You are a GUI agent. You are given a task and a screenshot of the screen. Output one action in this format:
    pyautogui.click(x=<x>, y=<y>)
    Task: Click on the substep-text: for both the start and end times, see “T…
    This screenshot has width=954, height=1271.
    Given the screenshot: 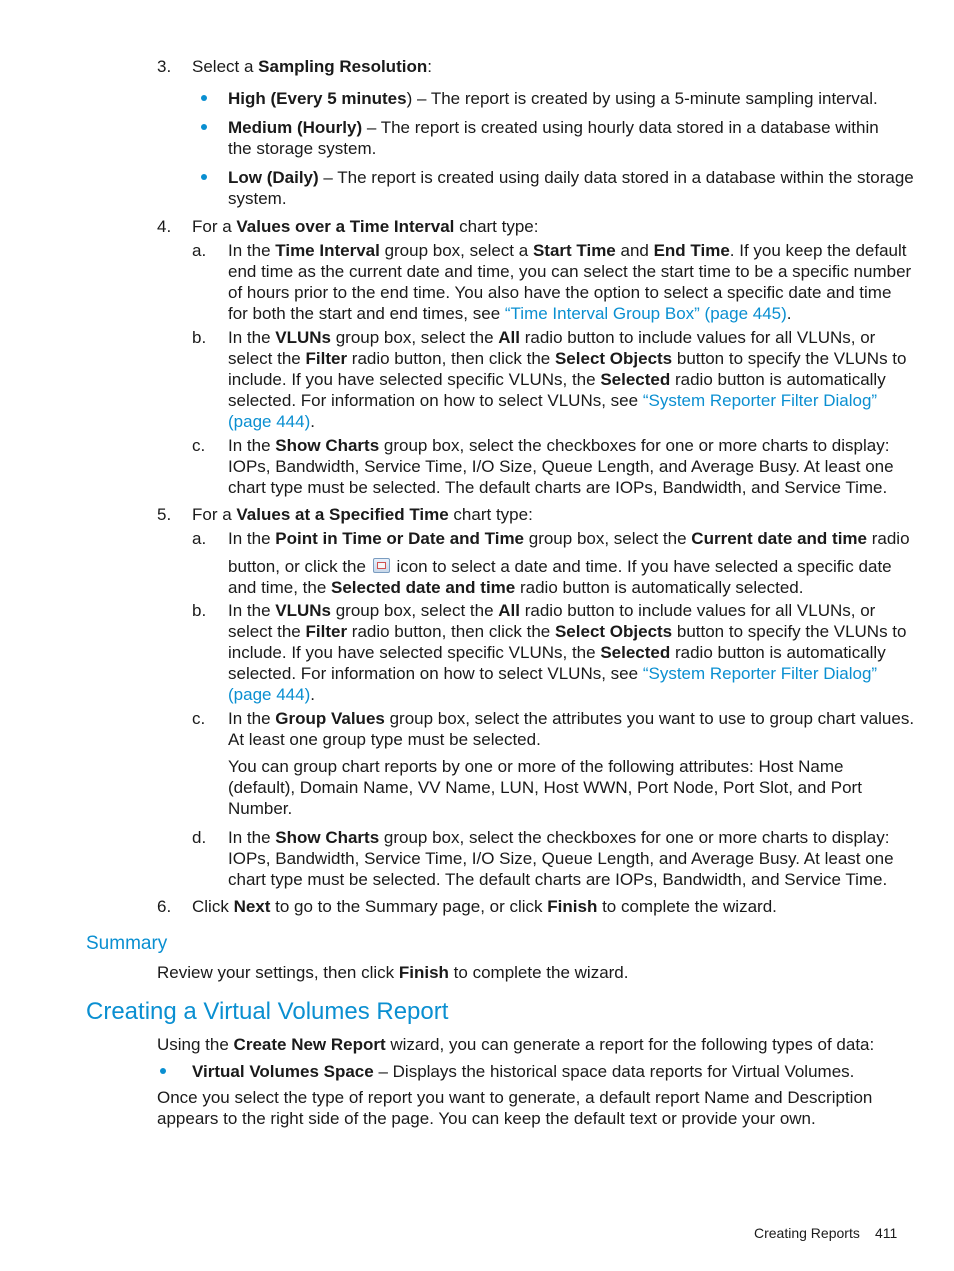 What is the action you would take?
    pyautogui.click(x=510, y=313)
    